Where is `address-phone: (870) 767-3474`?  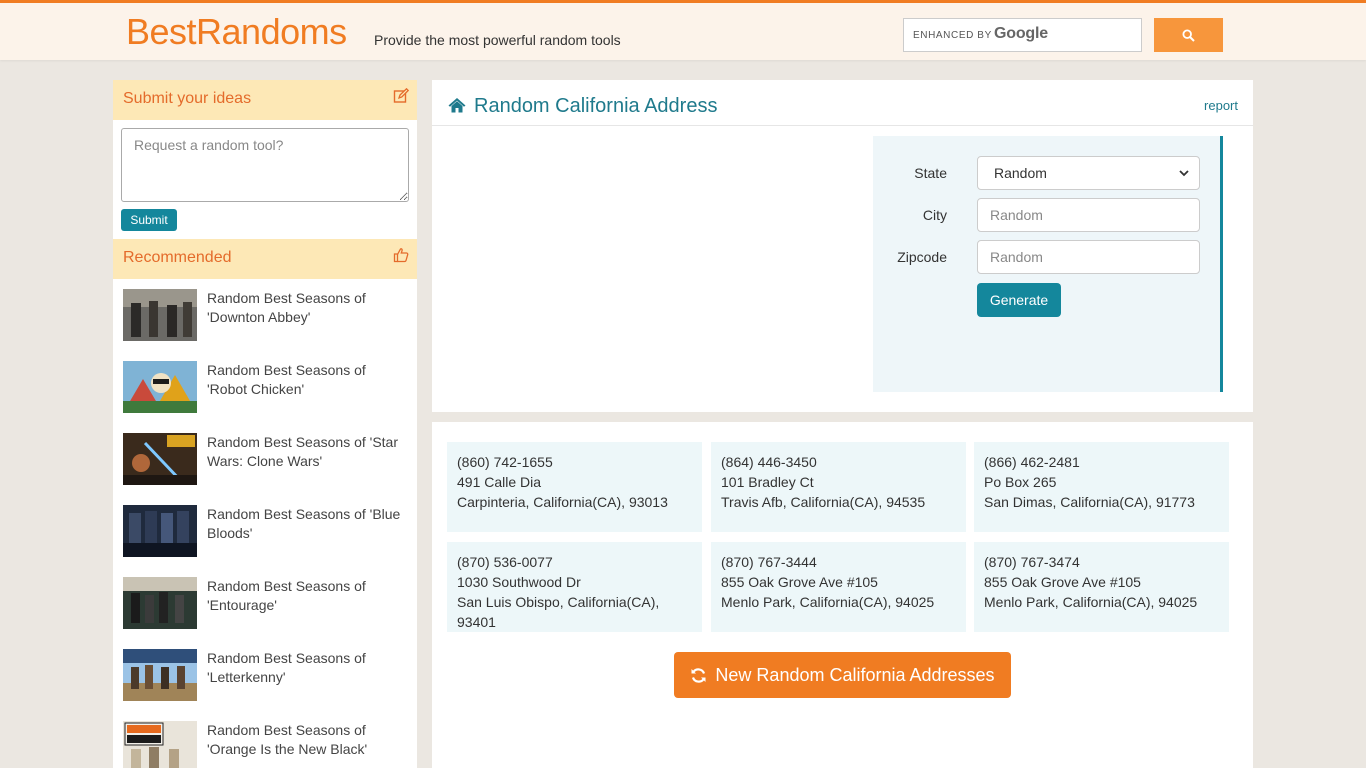
address-phone: (870) 767-3474 is located at coordinates (1032, 562).